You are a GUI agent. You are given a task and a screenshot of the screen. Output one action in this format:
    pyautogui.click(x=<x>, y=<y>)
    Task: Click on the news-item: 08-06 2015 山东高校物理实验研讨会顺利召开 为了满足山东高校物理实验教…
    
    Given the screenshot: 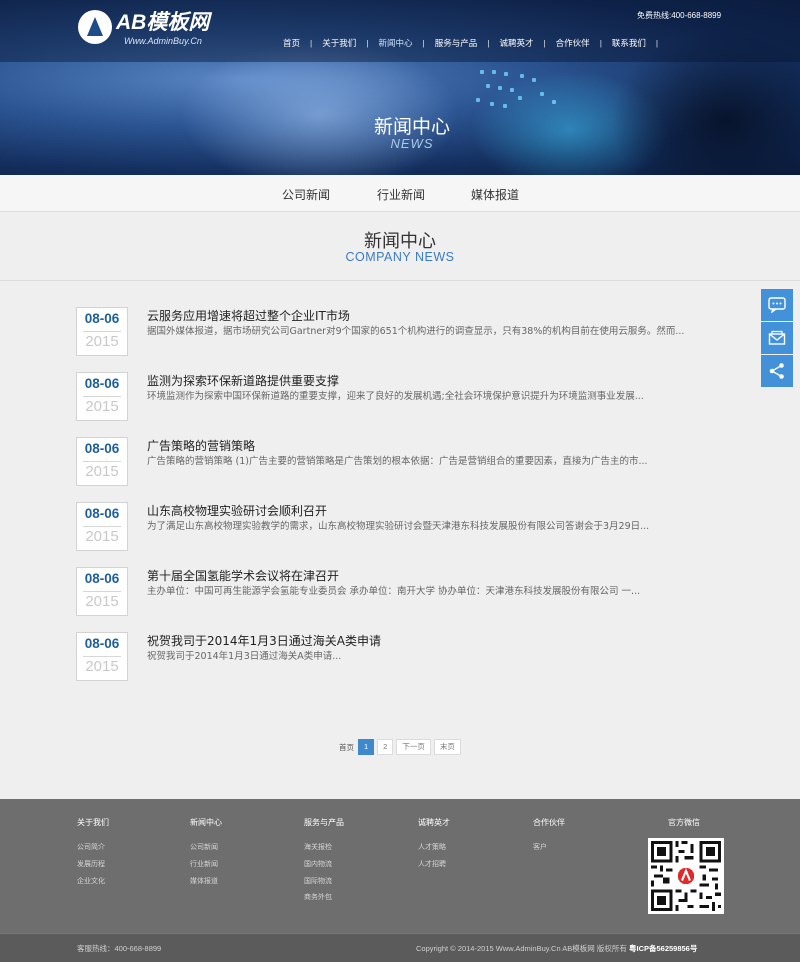 What is the action you would take?
    pyautogui.click(x=396, y=527)
    